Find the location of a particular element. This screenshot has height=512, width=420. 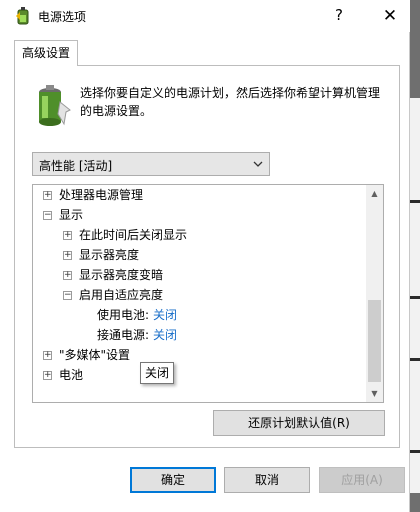

help-button: ? is located at coordinates (339, 15).